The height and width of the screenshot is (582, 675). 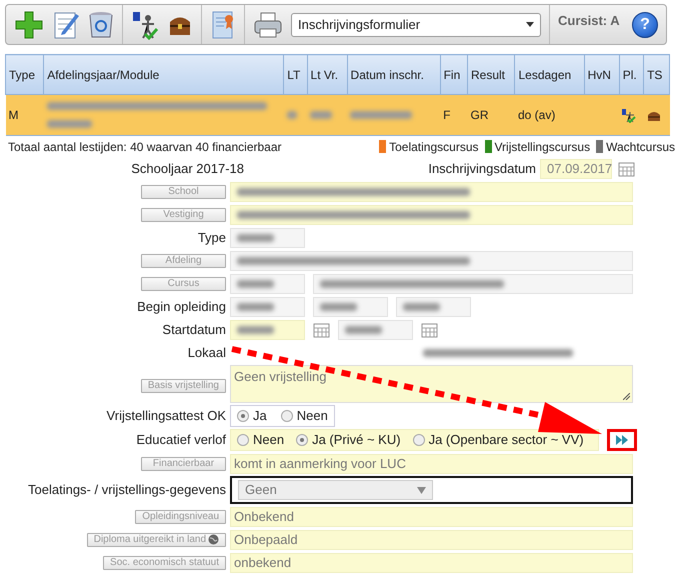 What do you see at coordinates (640, 147) in the screenshot?
I see `legend-label: Wachtcursus` at bounding box center [640, 147].